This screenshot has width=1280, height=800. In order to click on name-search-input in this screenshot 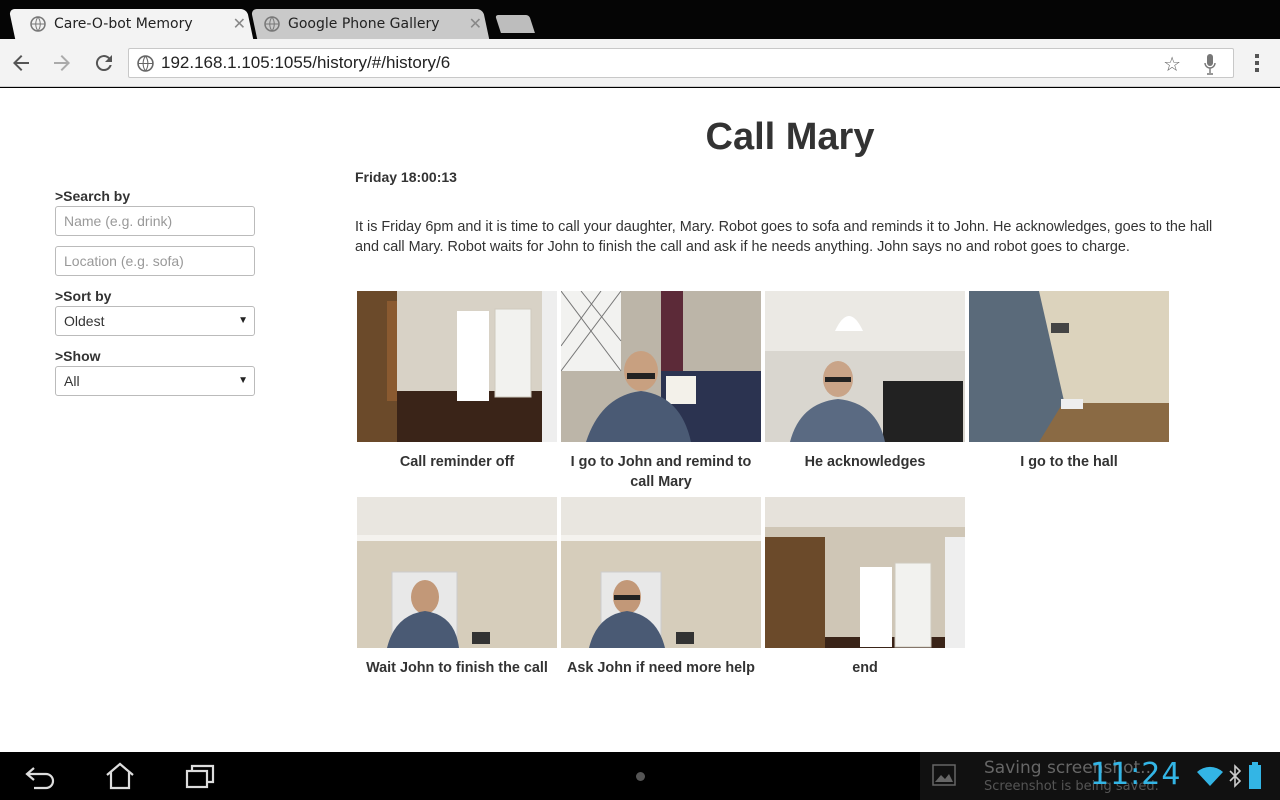, I will do `click(155, 221)`.